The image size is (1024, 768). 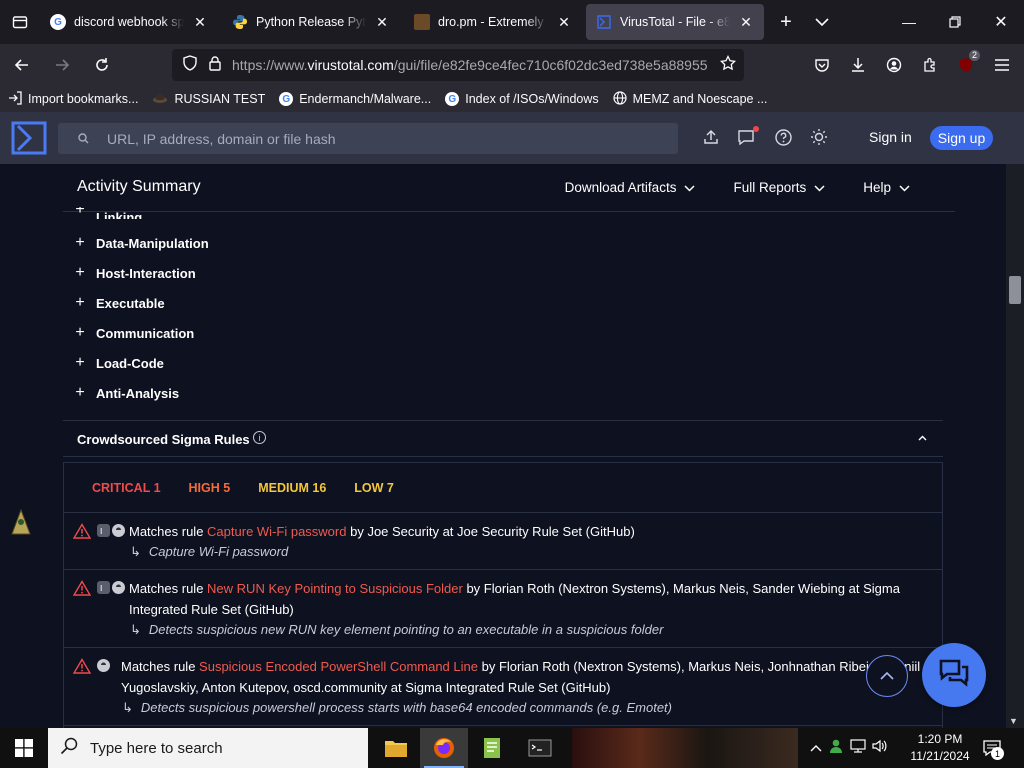 I want to click on activity-menus: Download Artifacts Full Reports Help, so click(x=737, y=187).